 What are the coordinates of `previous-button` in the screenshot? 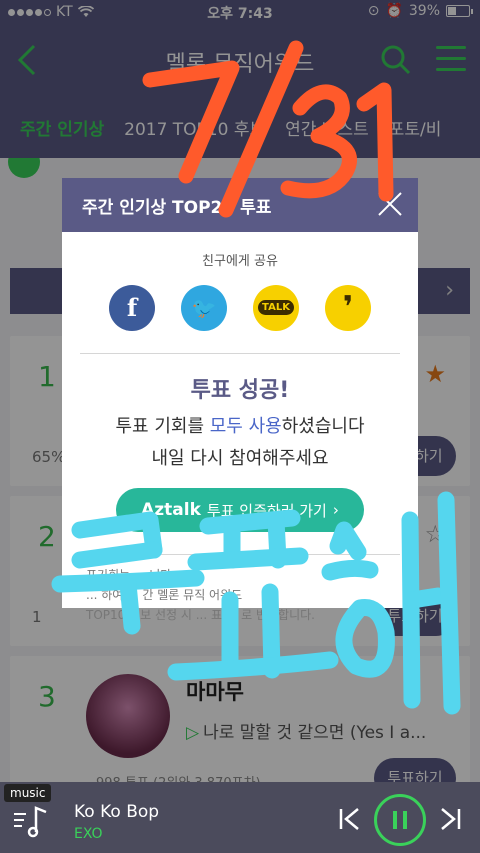 It's located at (350, 819).